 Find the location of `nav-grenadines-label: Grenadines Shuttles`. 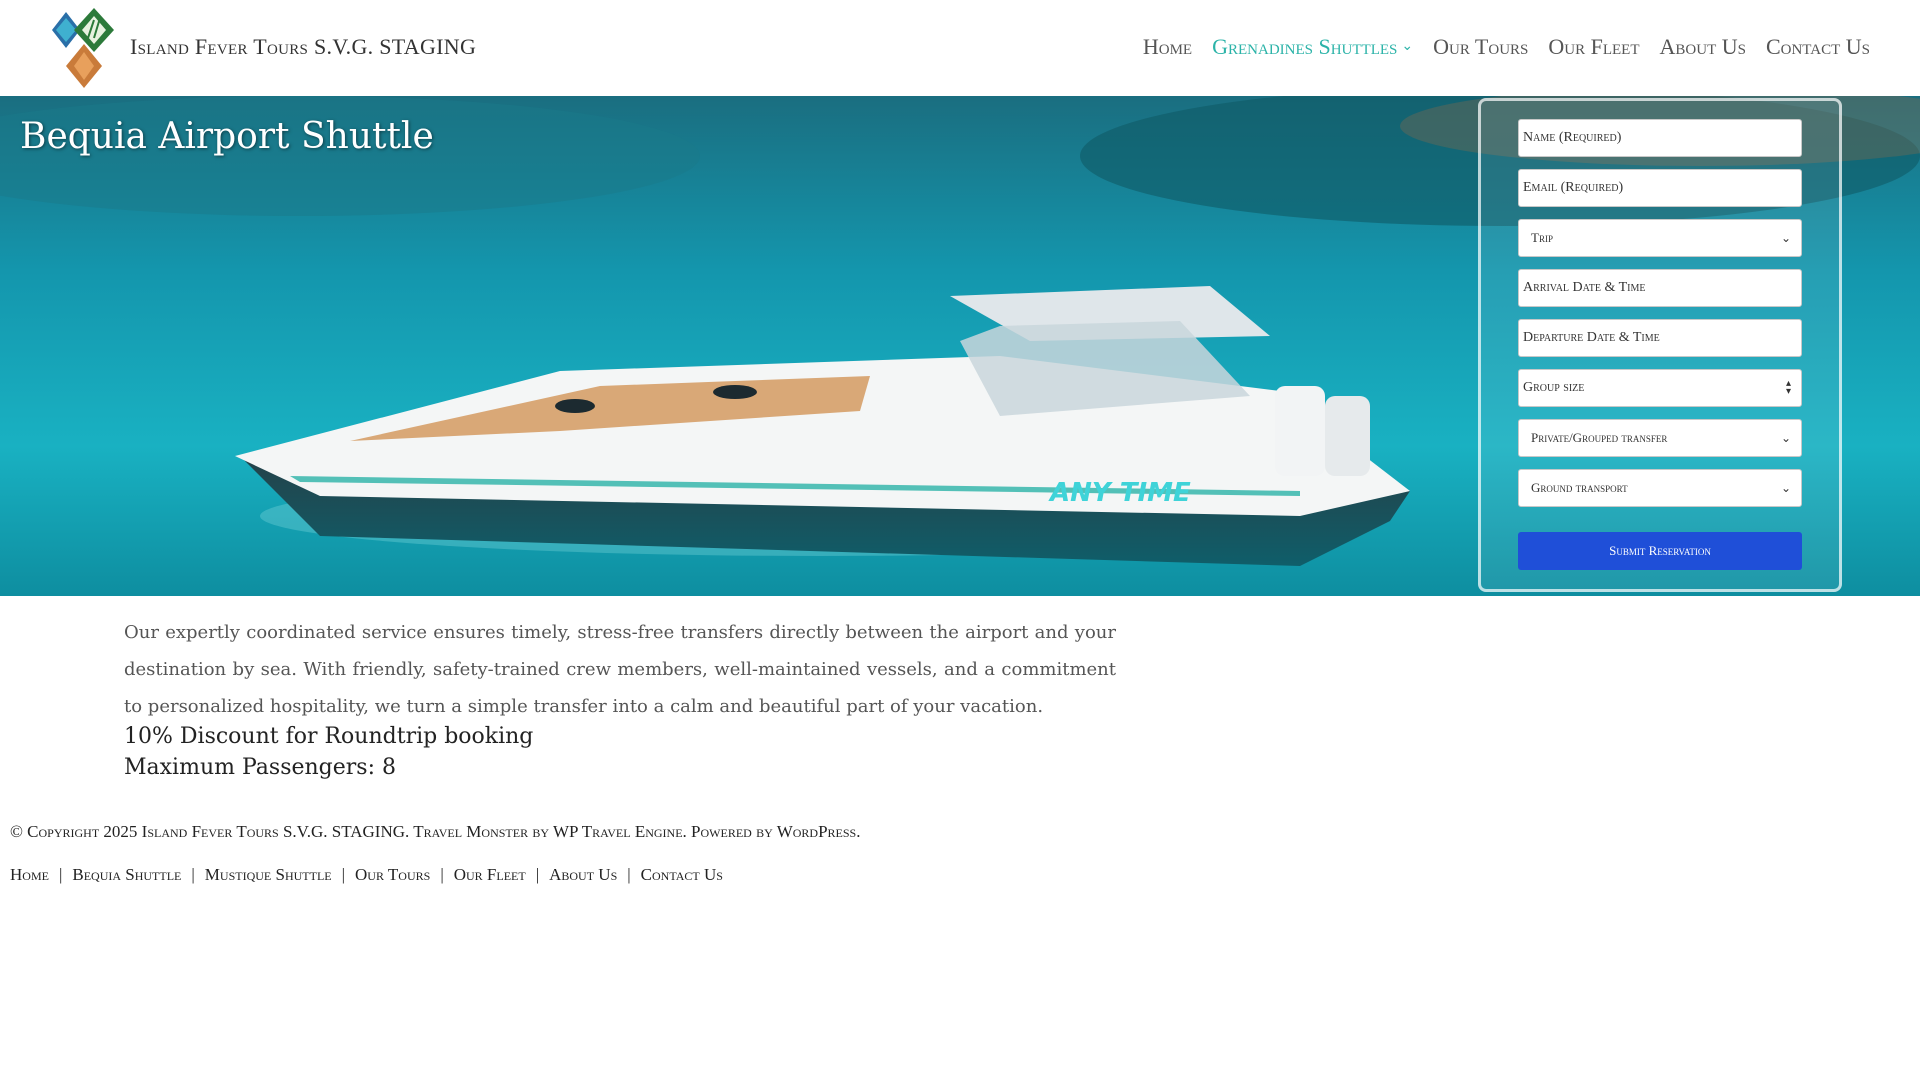

nav-grenadines-label: Grenadines Shuttles is located at coordinates (1305, 46).